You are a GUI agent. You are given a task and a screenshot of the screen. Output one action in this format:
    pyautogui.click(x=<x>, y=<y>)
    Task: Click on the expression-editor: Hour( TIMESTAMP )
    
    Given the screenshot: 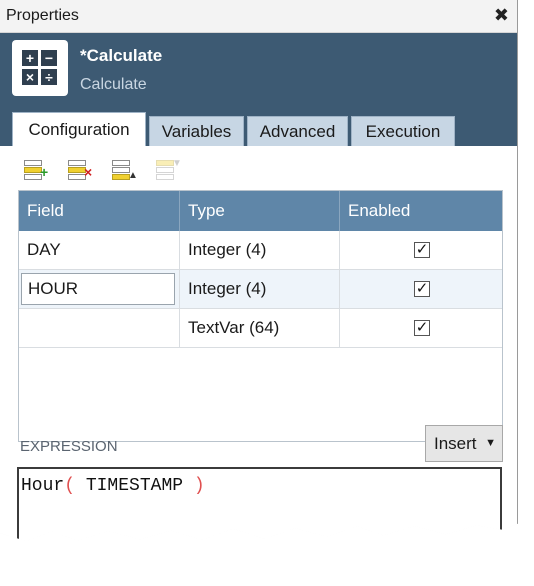 What is the action you would take?
    pyautogui.click(x=259, y=504)
    